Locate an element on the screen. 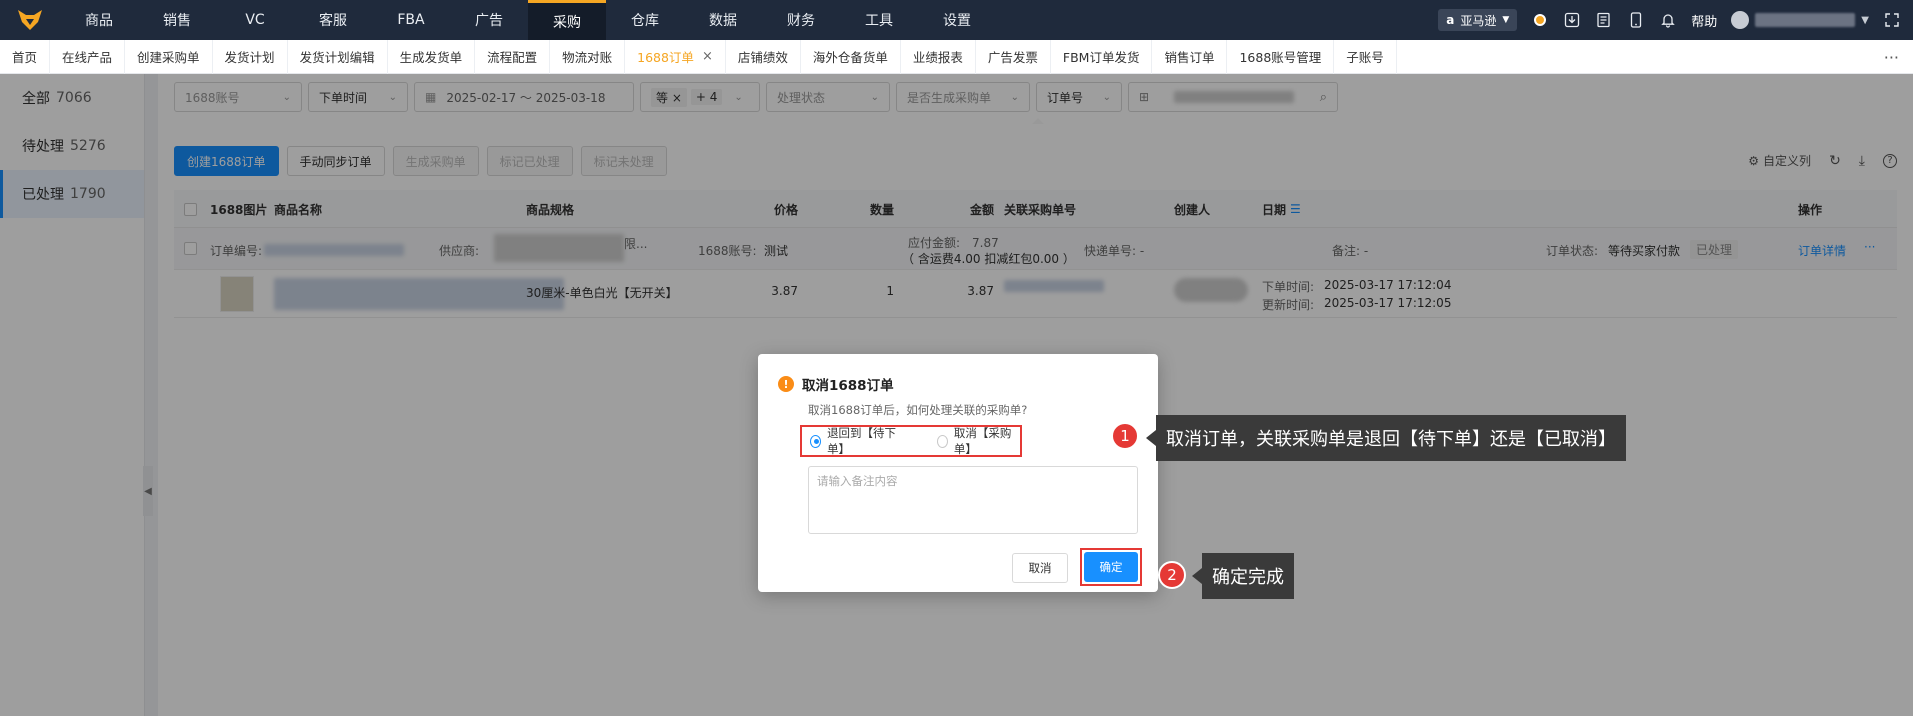 Image resolution: width=1913 pixels, height=716 pixels. close-icon: × is located at coordinates (707, 56).